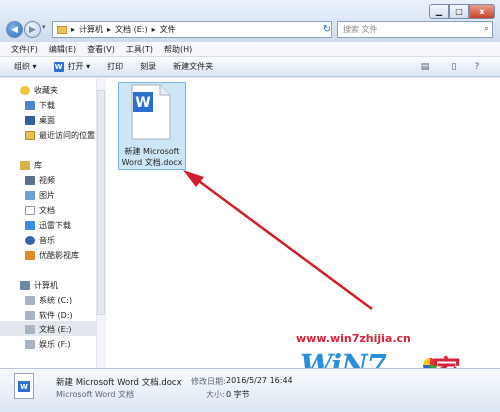 The image size is (500, 412). I want to click on back-button: ◀, so click(14, 29).